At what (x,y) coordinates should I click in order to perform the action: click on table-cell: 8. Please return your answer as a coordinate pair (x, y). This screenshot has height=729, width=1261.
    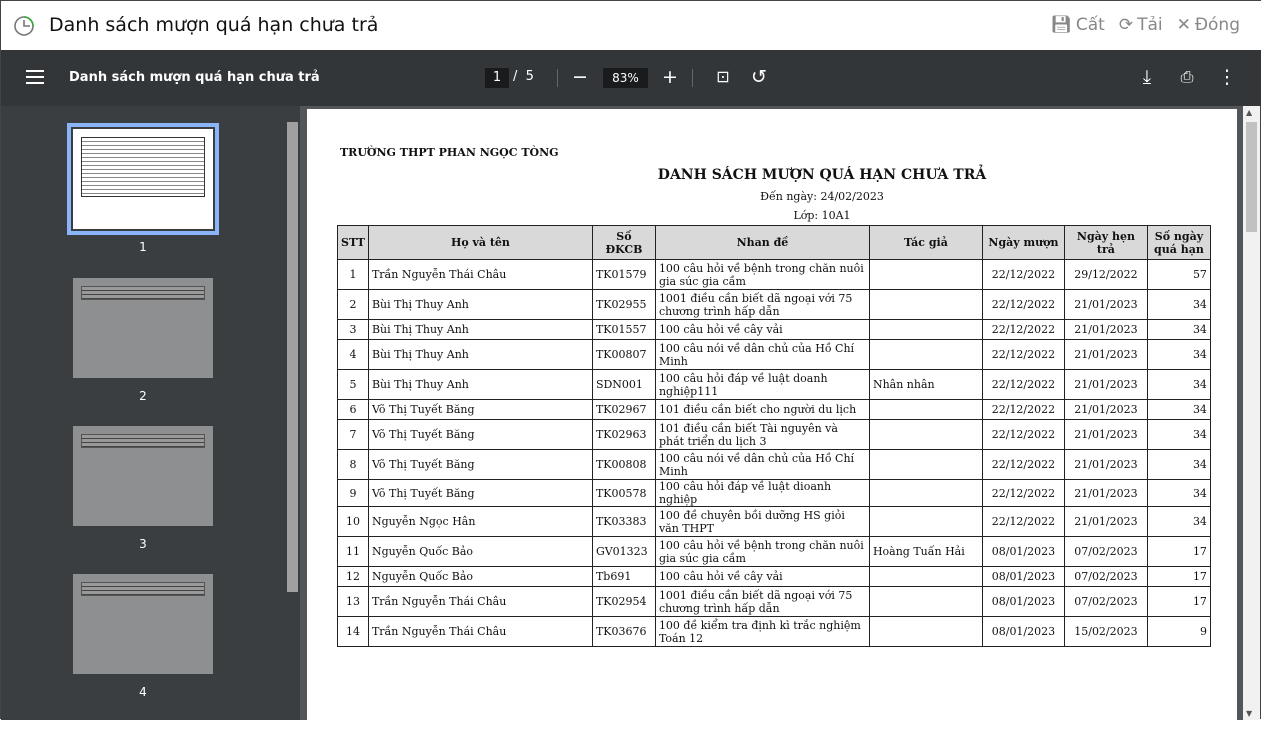
    Looking at the image, I should click on (353, 464).